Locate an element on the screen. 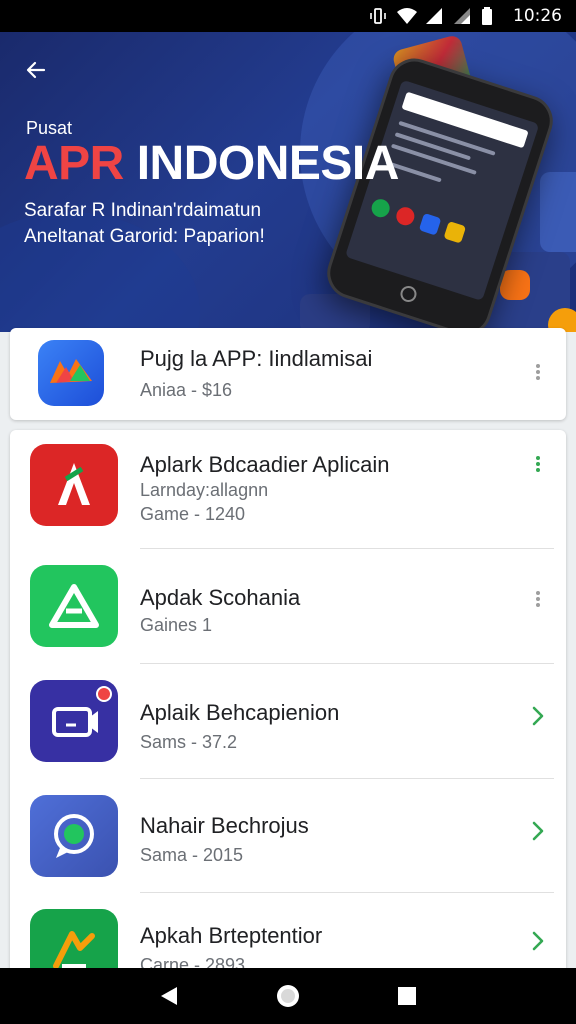 The height and width of the screenshot is (1024, 576). list-item: Apdak Scohania Gaines 1 is located at coordinates (288, 606).